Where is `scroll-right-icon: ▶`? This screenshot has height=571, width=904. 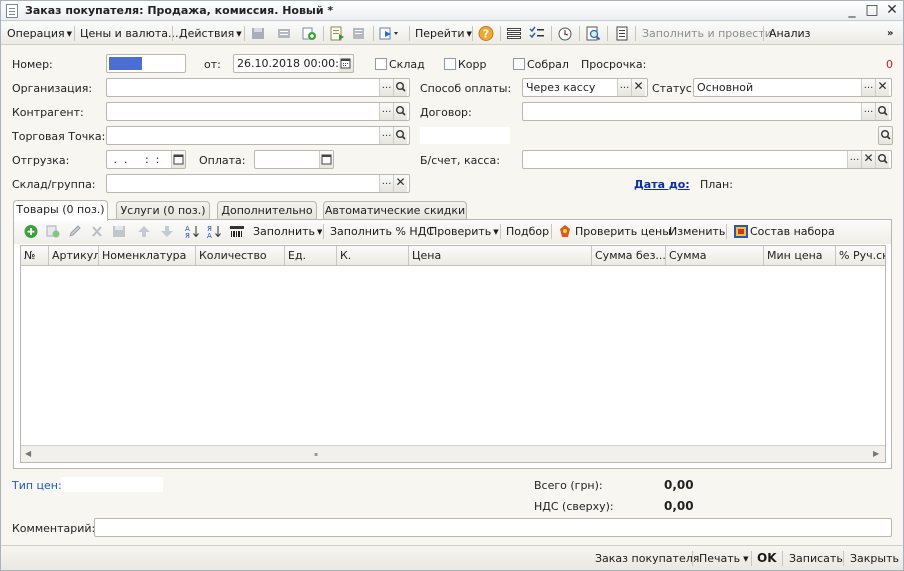 scroll-right-icon: ▶ is located at coordinates (876, 453).